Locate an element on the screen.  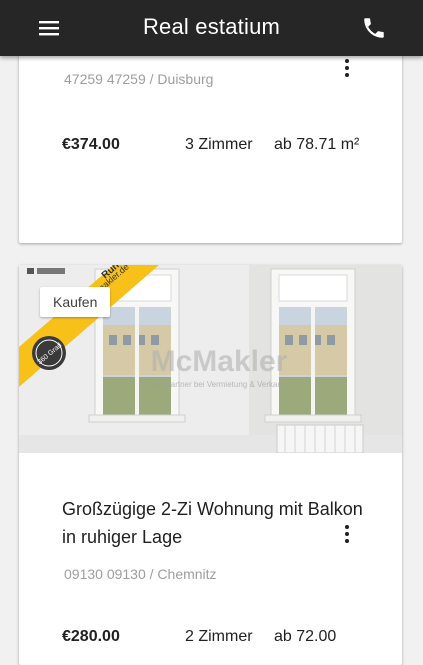
listing-rooms: 3 Zimmer is located at coordinates (219, 144).